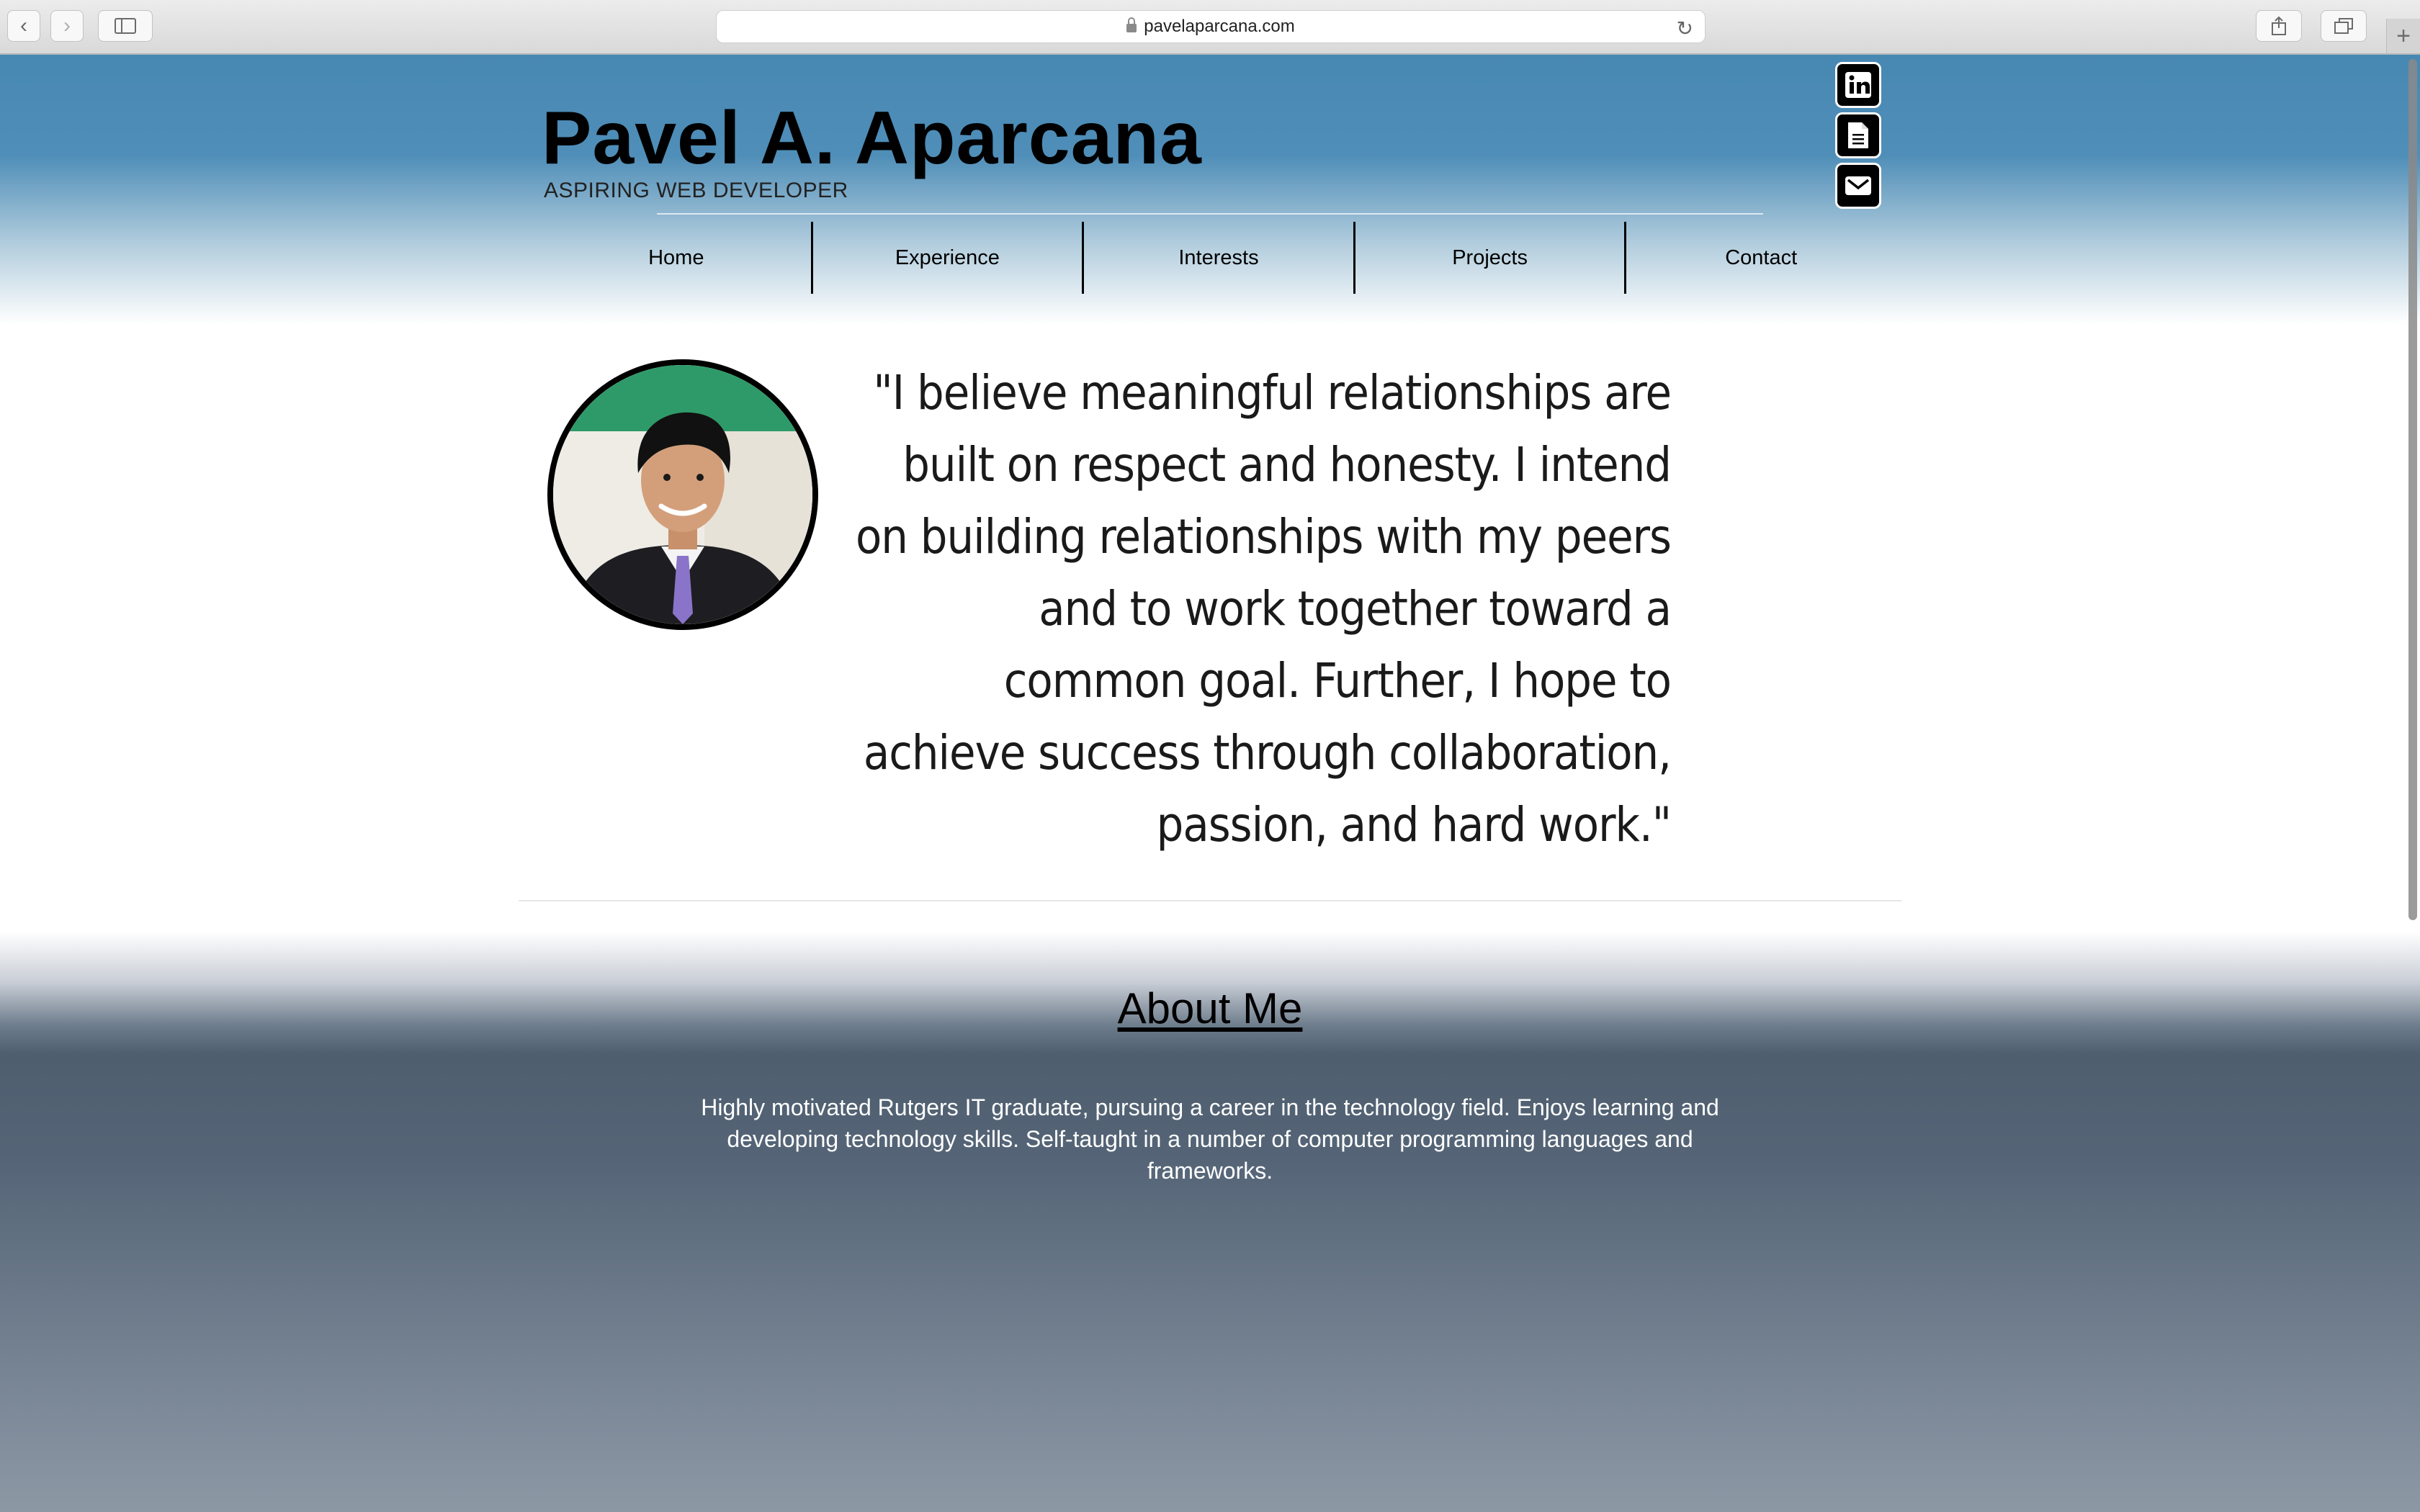 This screenshot has height=1512, width=2420. I want to click on nav-item-experience: Experience, so click(949, 258).